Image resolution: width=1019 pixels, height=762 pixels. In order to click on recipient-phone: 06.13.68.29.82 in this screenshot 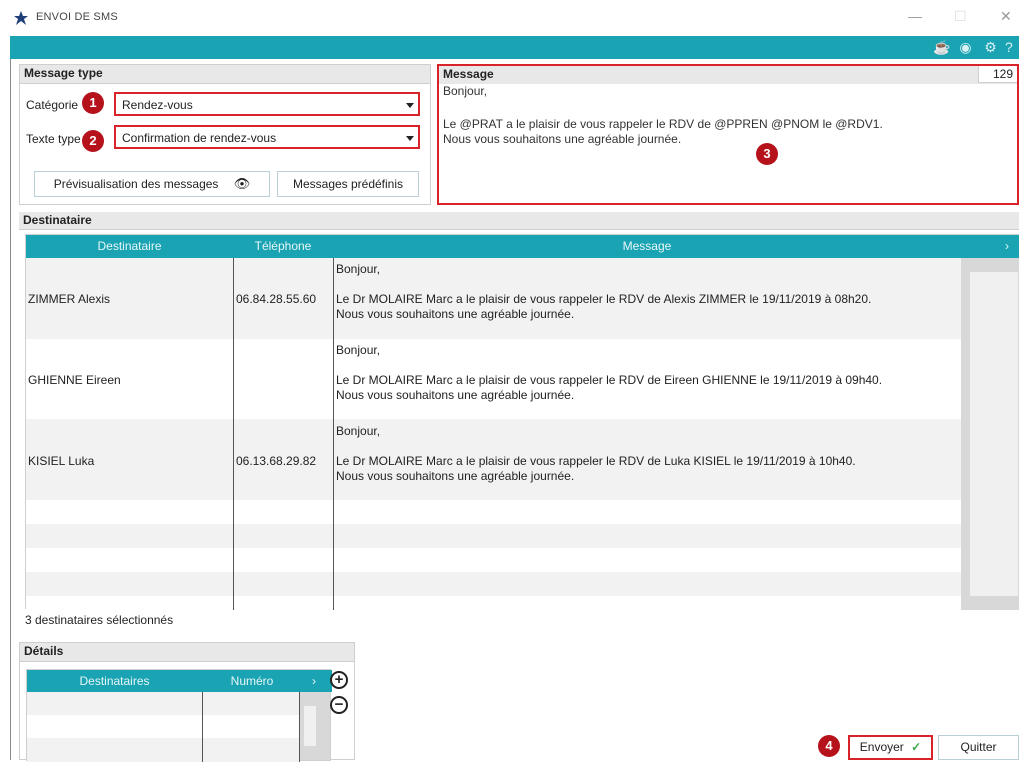, I will do `click(276, 461)`.